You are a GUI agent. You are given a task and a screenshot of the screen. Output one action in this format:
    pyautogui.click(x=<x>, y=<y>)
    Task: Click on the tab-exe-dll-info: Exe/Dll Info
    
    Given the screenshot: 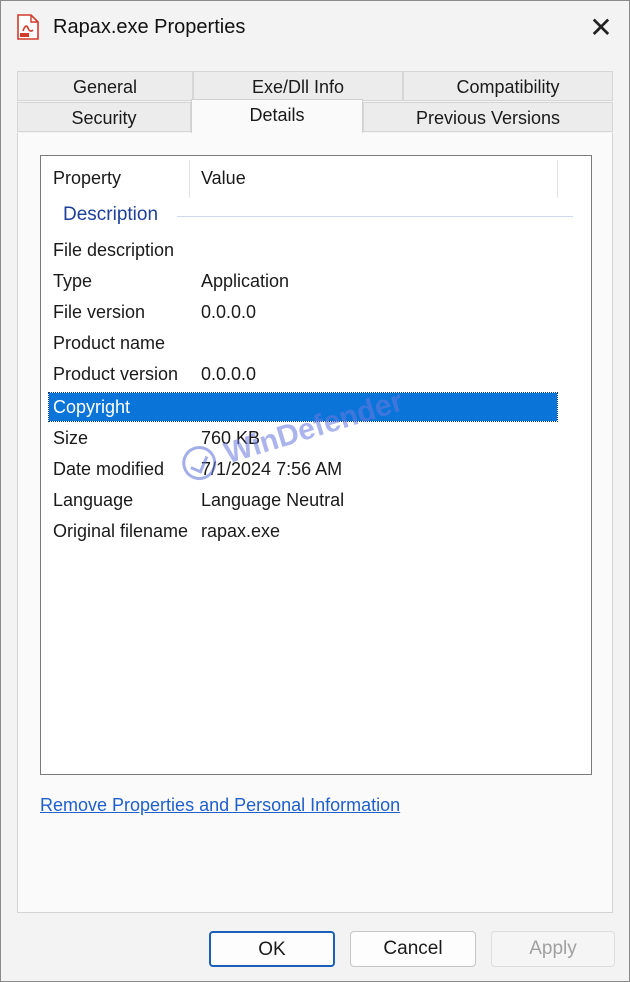 What is the action you would take?
    pyautogui.click(x=298, y=86)
    